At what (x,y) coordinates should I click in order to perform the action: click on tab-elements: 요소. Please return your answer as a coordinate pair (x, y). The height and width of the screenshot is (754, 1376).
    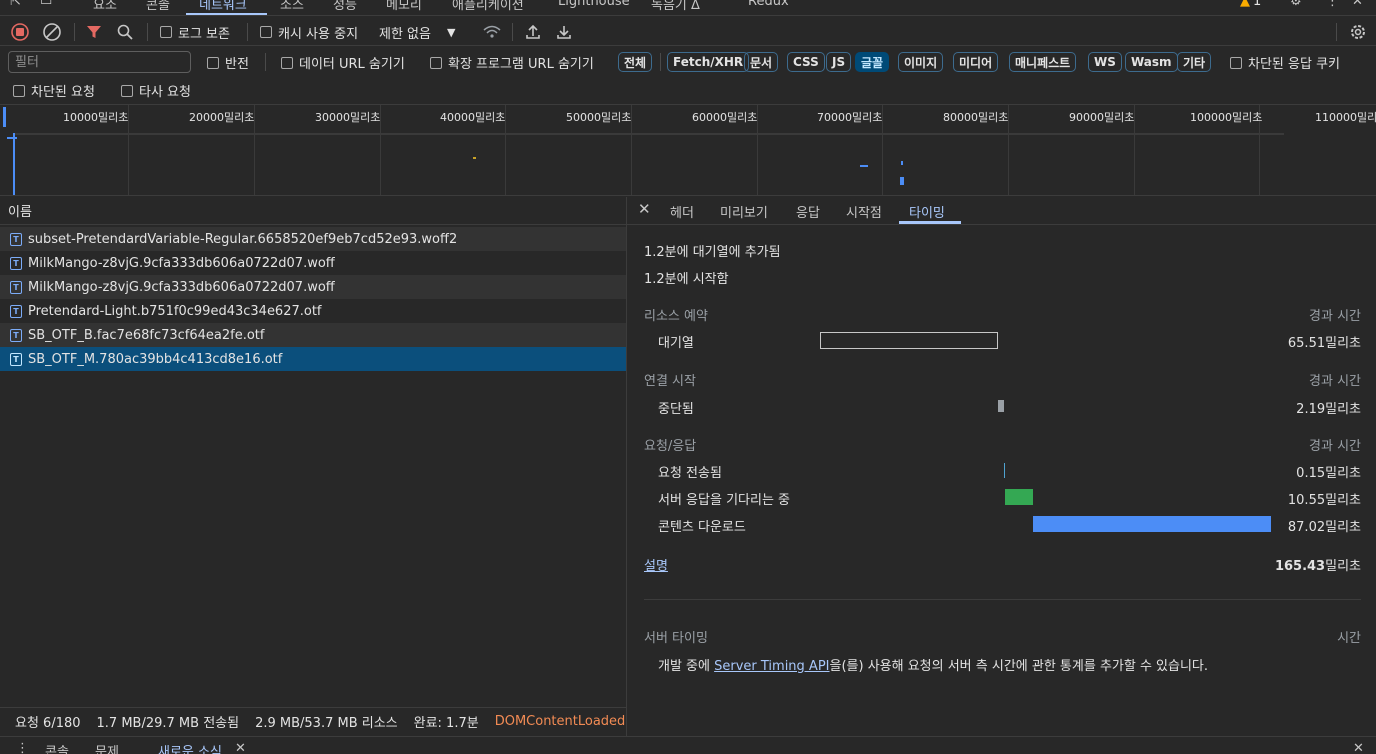
    Looking at the image, I should click on (105, 6).